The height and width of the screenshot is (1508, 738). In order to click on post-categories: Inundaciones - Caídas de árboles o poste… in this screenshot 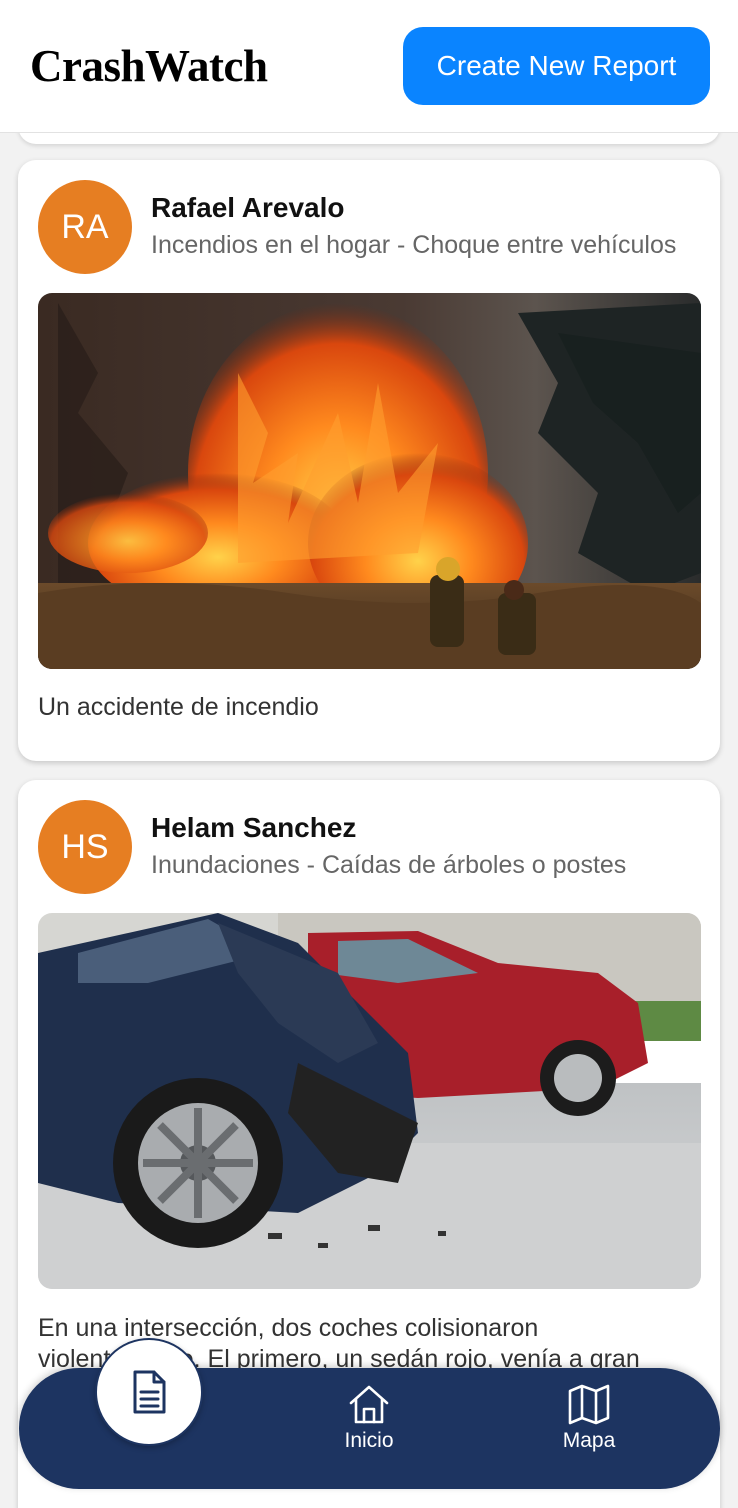, I will do `click(389, 865)`.